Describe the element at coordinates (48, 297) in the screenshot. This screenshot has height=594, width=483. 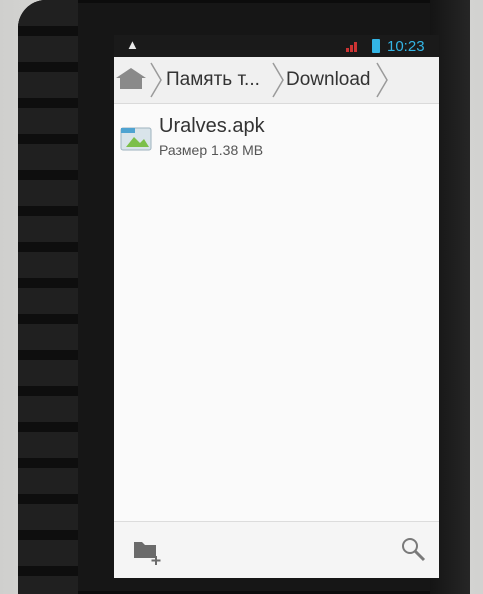
I see `phone-grip` at that location.